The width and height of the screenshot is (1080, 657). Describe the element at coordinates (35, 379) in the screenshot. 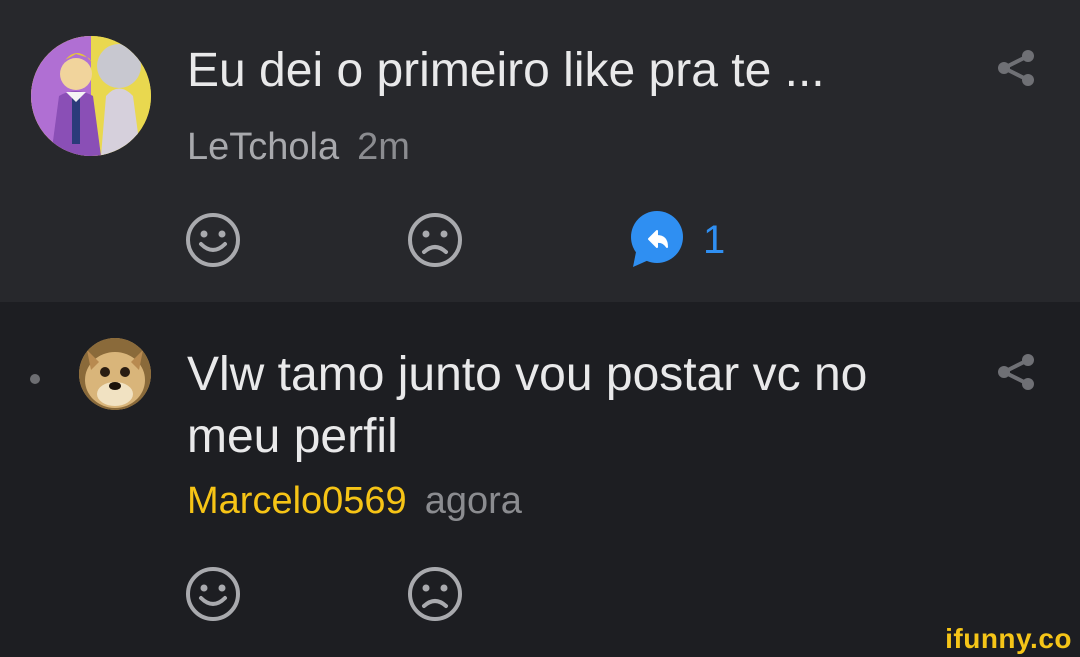

I see `thread-bullet` at that location.